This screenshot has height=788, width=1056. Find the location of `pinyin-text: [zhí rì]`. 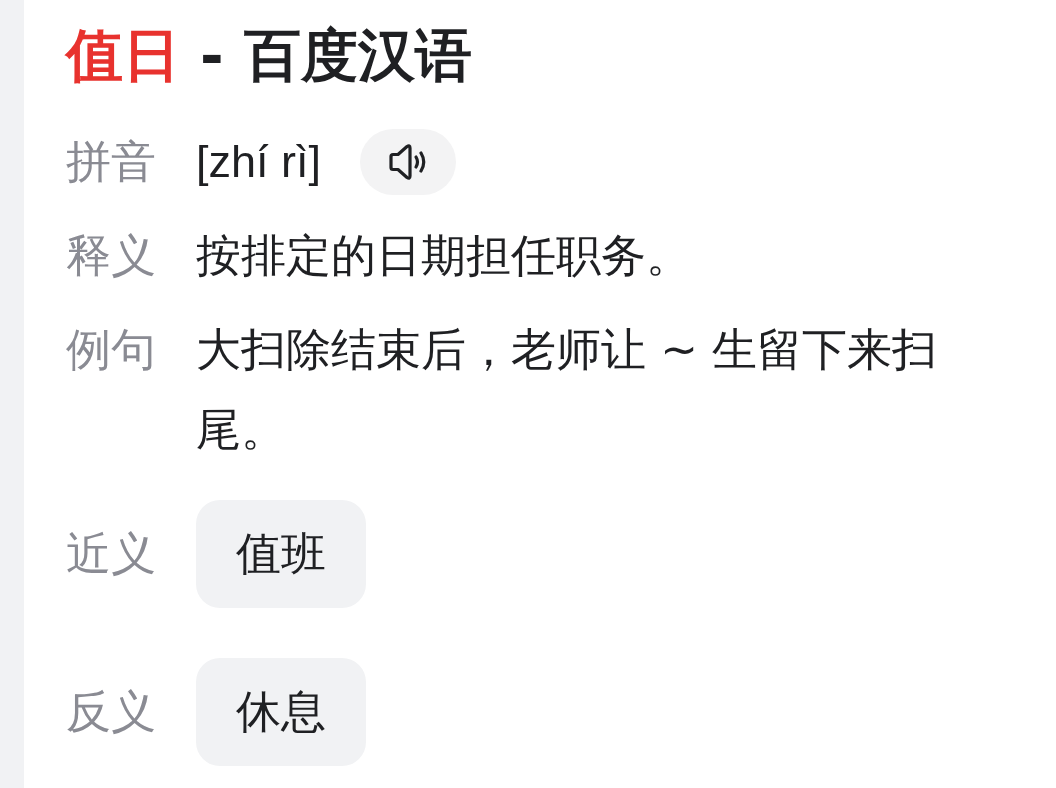

pinyin-text: [zhí rì] is located at coordinates (259, 162).